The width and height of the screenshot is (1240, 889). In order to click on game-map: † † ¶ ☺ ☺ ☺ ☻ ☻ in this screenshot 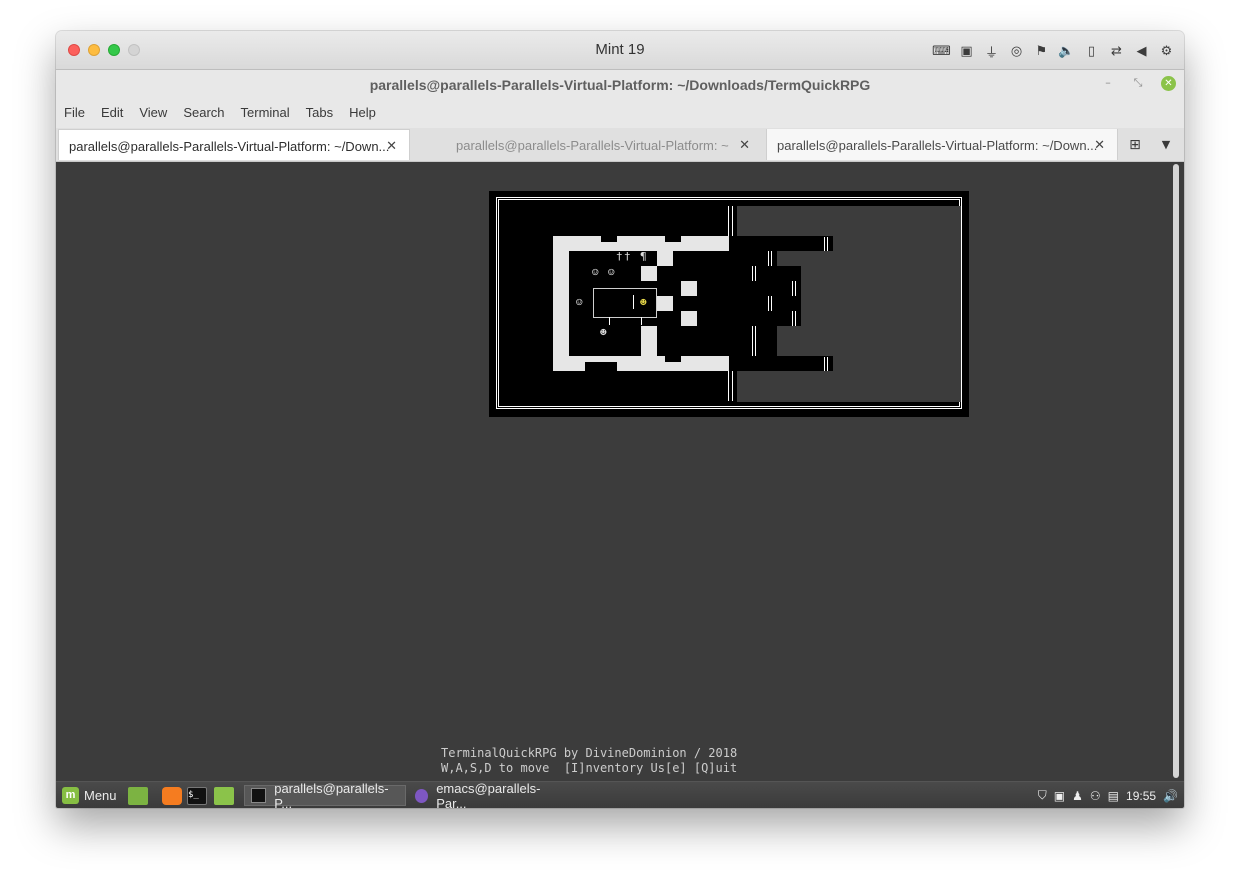, I will do `click(729, 304)`.